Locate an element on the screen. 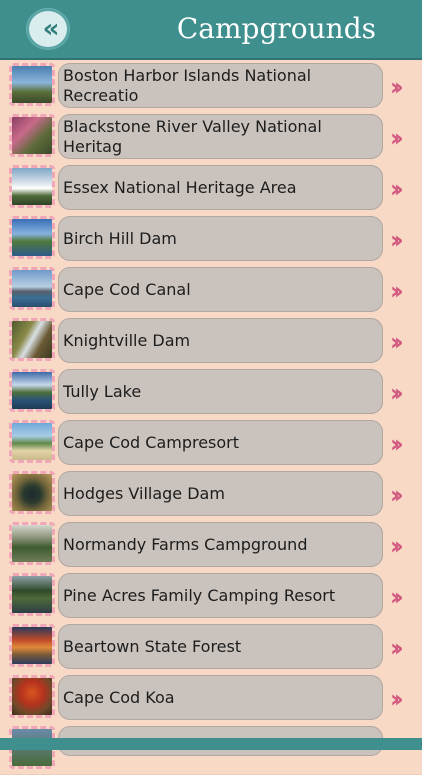 This screenshot has height=775, width=422. list-item: Essex National Heritage Area ›› is located at coordinates (211, 188).